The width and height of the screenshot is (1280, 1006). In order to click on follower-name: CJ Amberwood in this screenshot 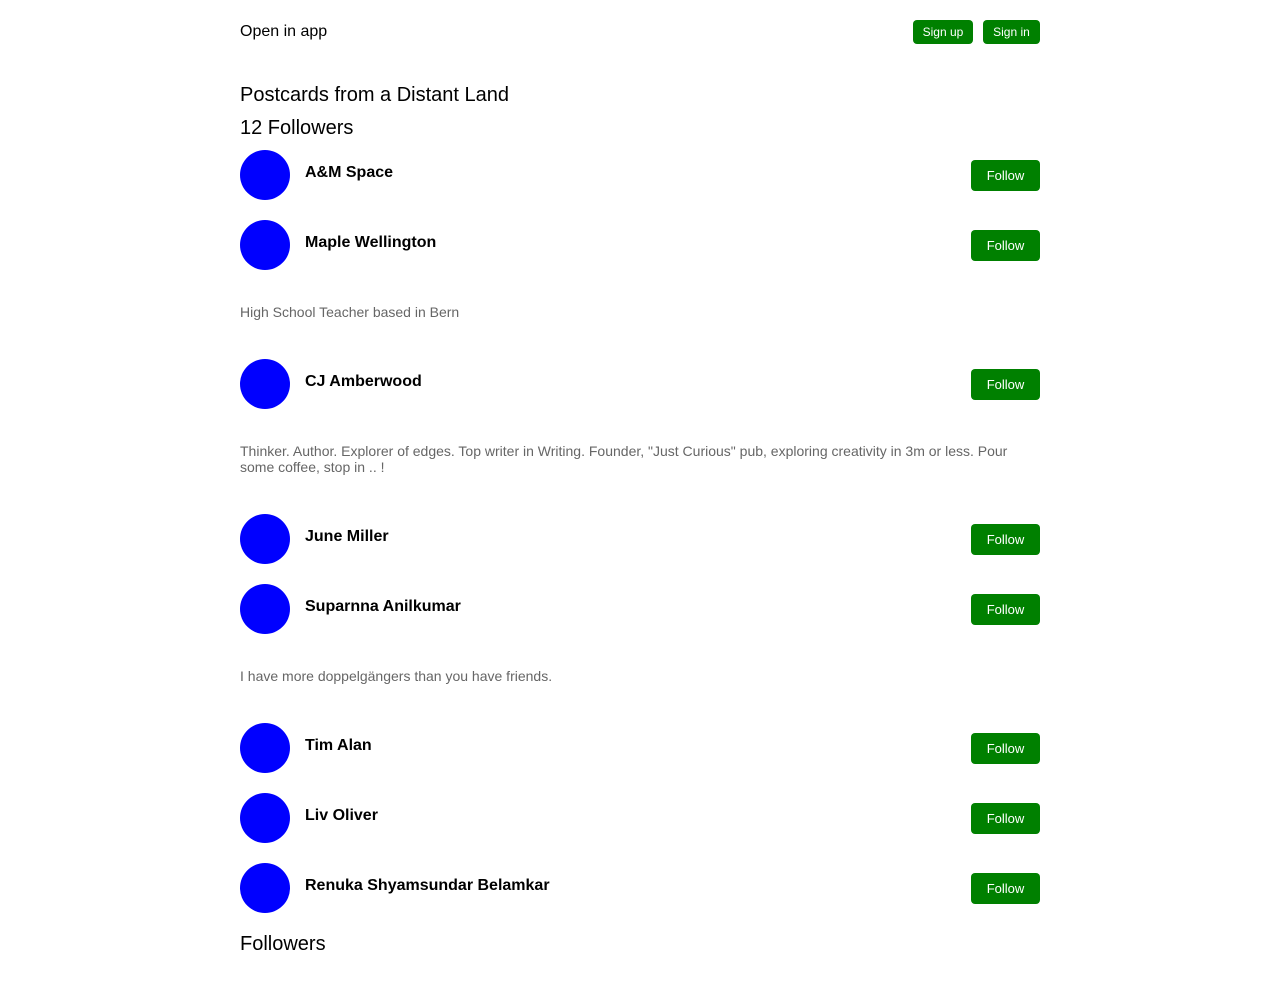, I will do `click(363, 382)`.